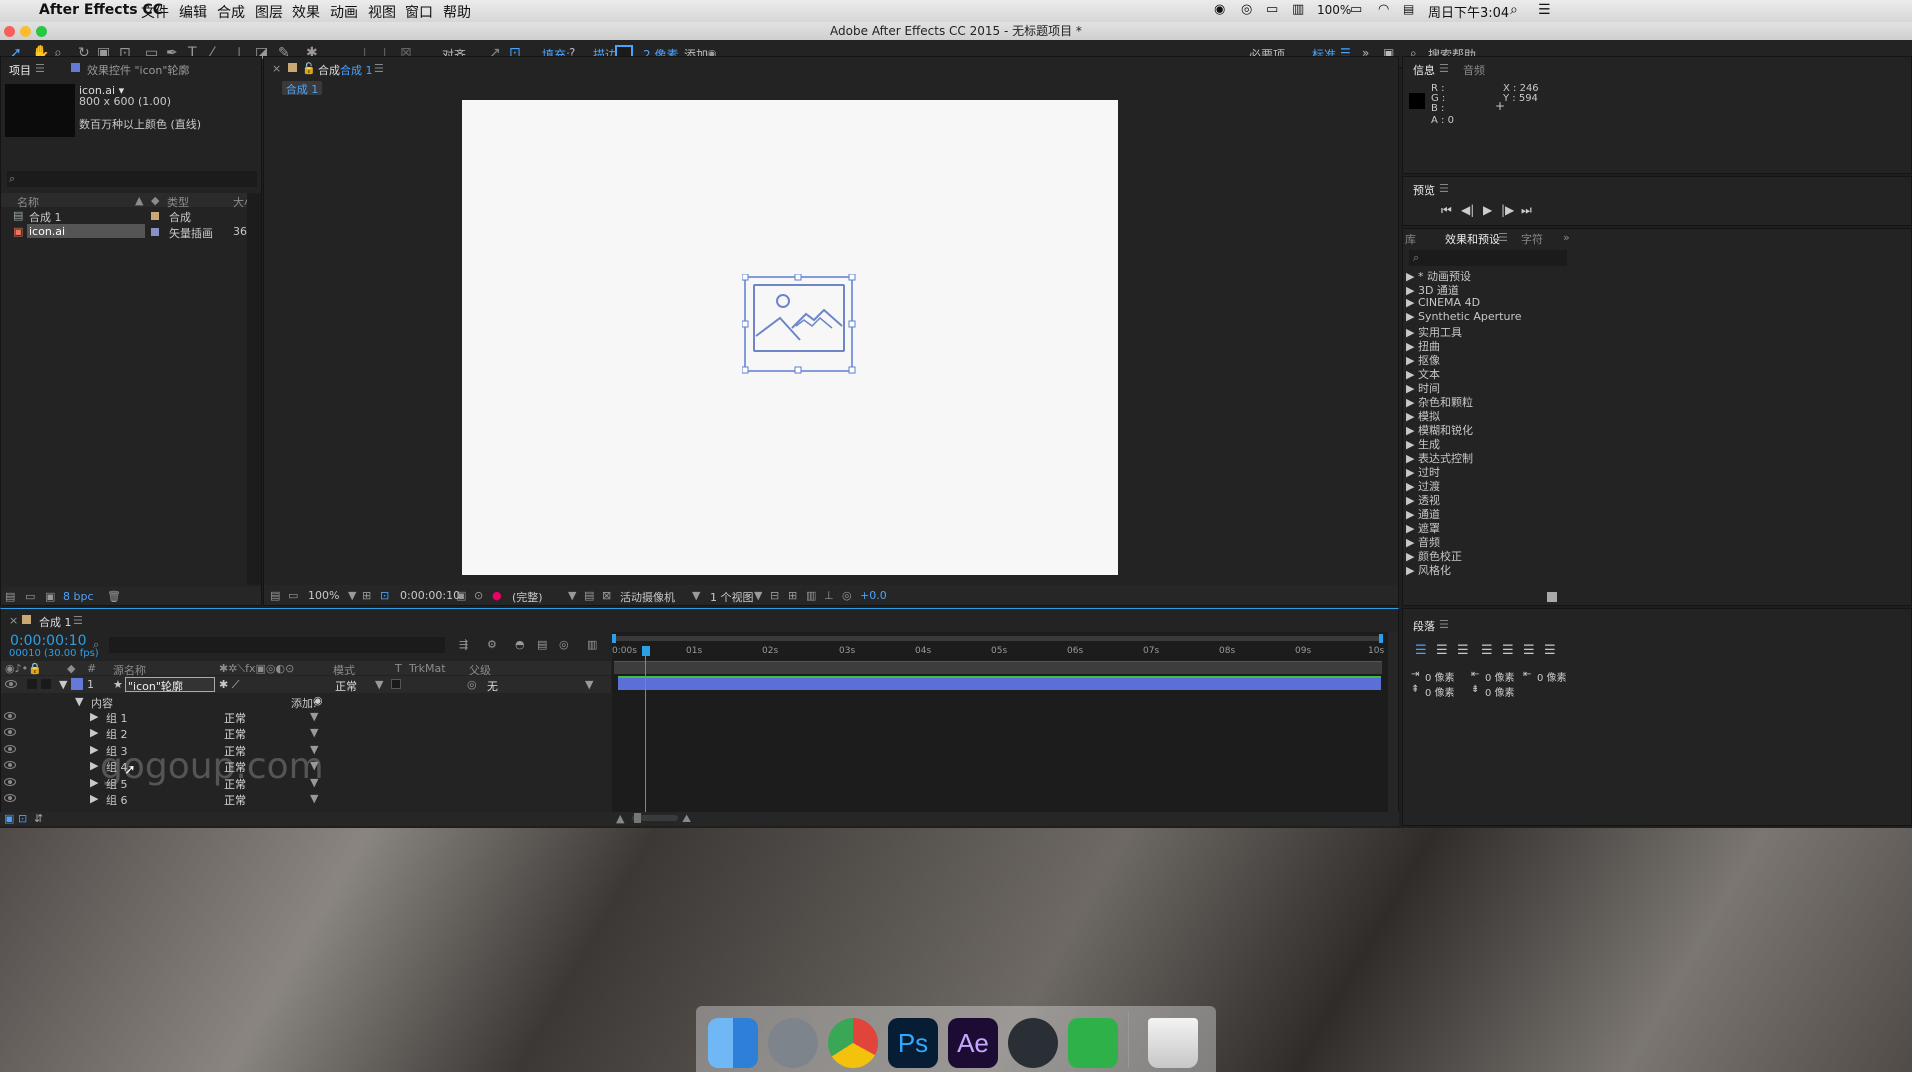  What do you see at coordinates (1467, 210) in the screenshot?
I see `previous-frame-icon: ◀|` at bounding box center [1467, 210].